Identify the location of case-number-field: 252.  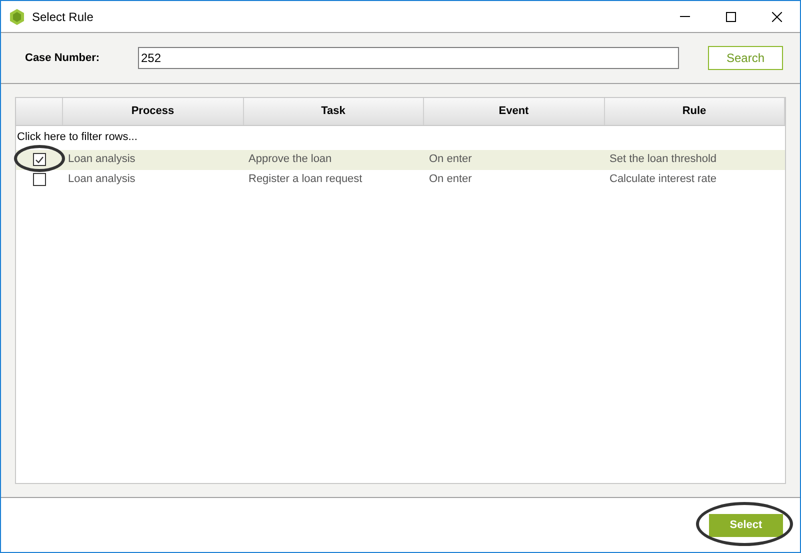
(408, 58).